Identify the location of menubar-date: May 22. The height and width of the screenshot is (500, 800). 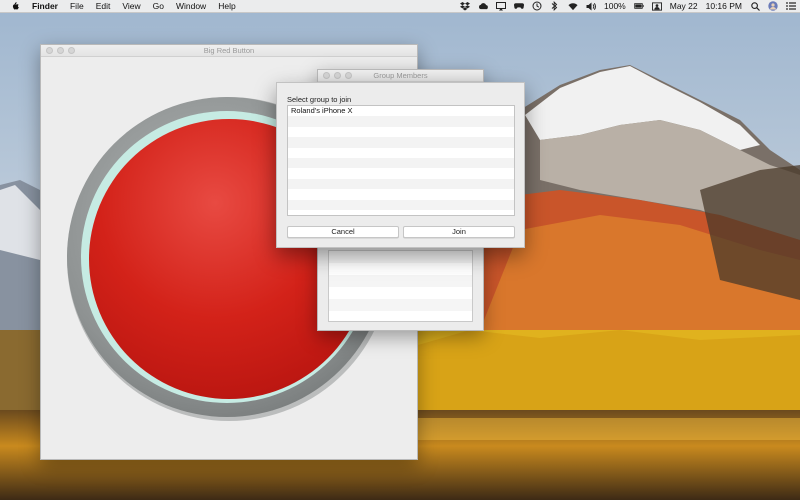
(684, 6).